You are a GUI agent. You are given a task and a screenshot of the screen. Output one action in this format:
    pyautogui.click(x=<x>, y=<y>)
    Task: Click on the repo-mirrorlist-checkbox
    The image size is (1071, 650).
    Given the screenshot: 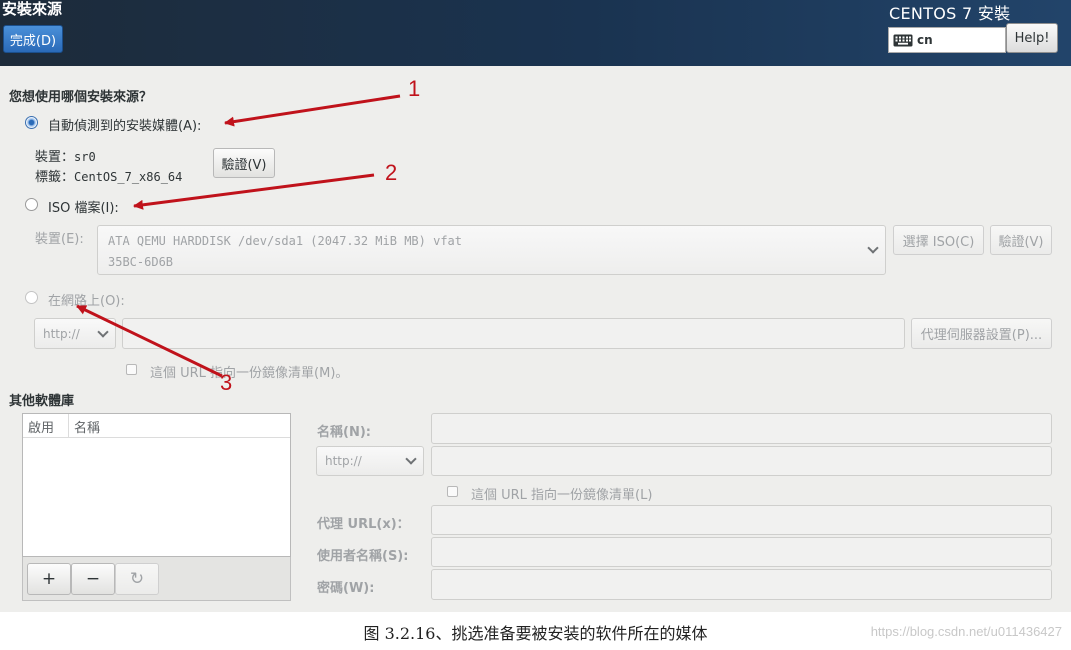 What is the action you would take?
    pyautogui.click(x=452, y=491)
    